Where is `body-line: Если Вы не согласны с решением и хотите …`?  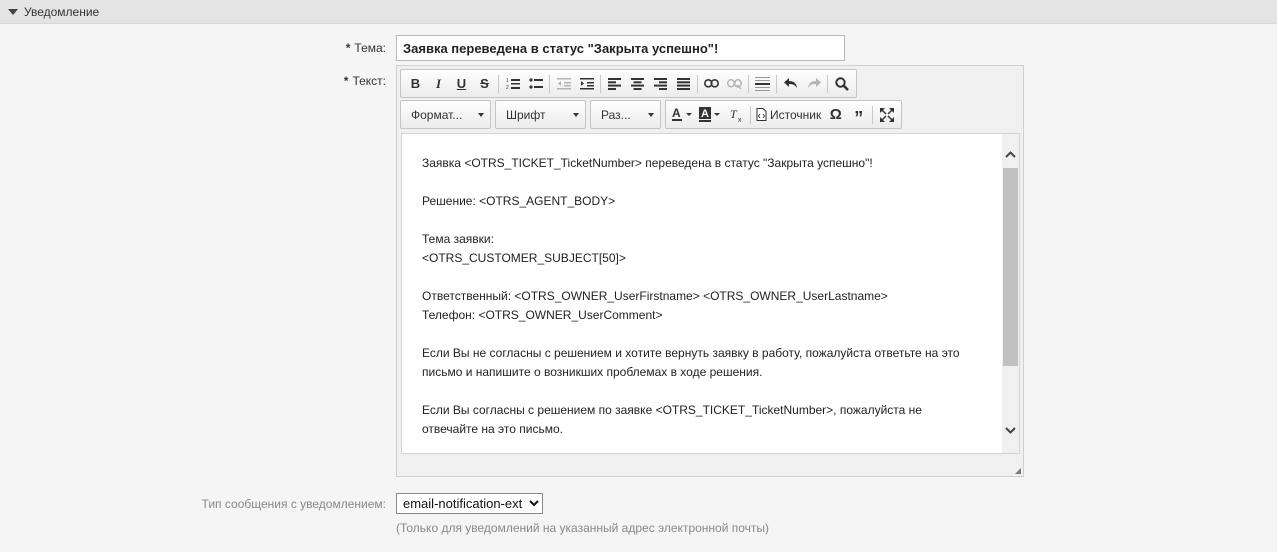
body-line: Если Вы не согласны с решением и хотите … is located at coordinates (691, 353).